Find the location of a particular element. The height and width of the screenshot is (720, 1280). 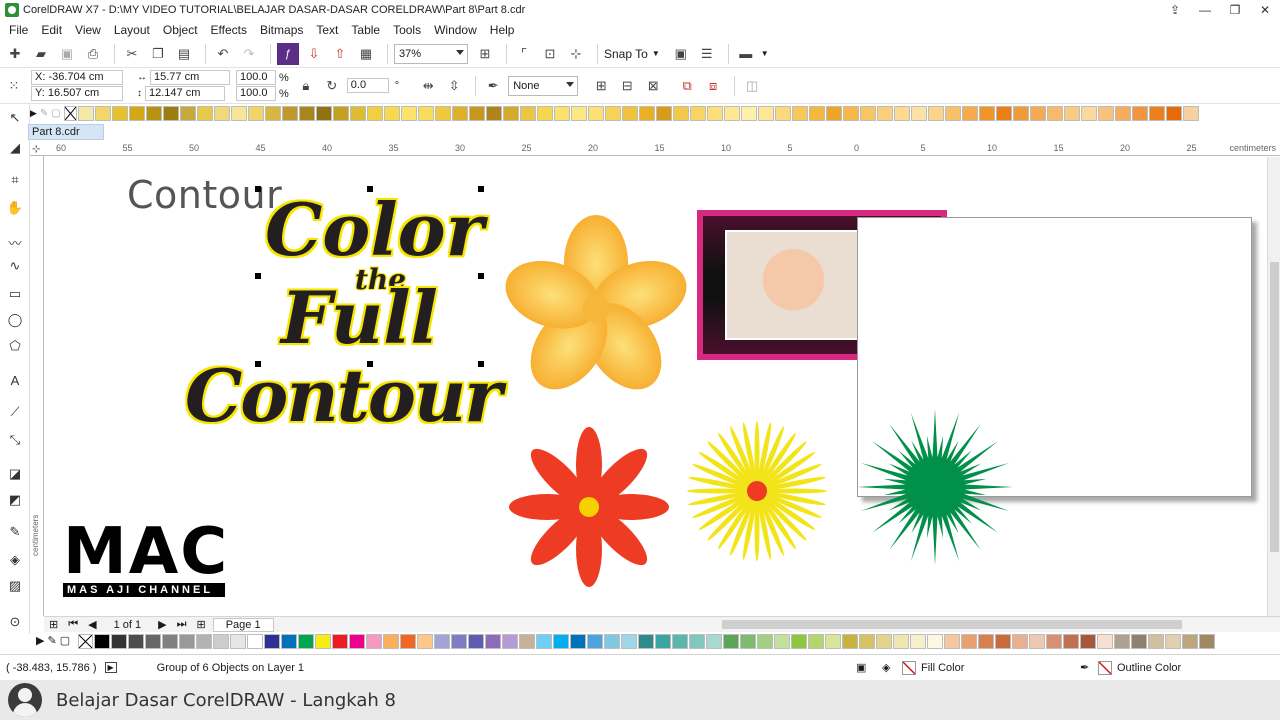

object-origin-icon: ⁙ is located at coordinates (14, 86).